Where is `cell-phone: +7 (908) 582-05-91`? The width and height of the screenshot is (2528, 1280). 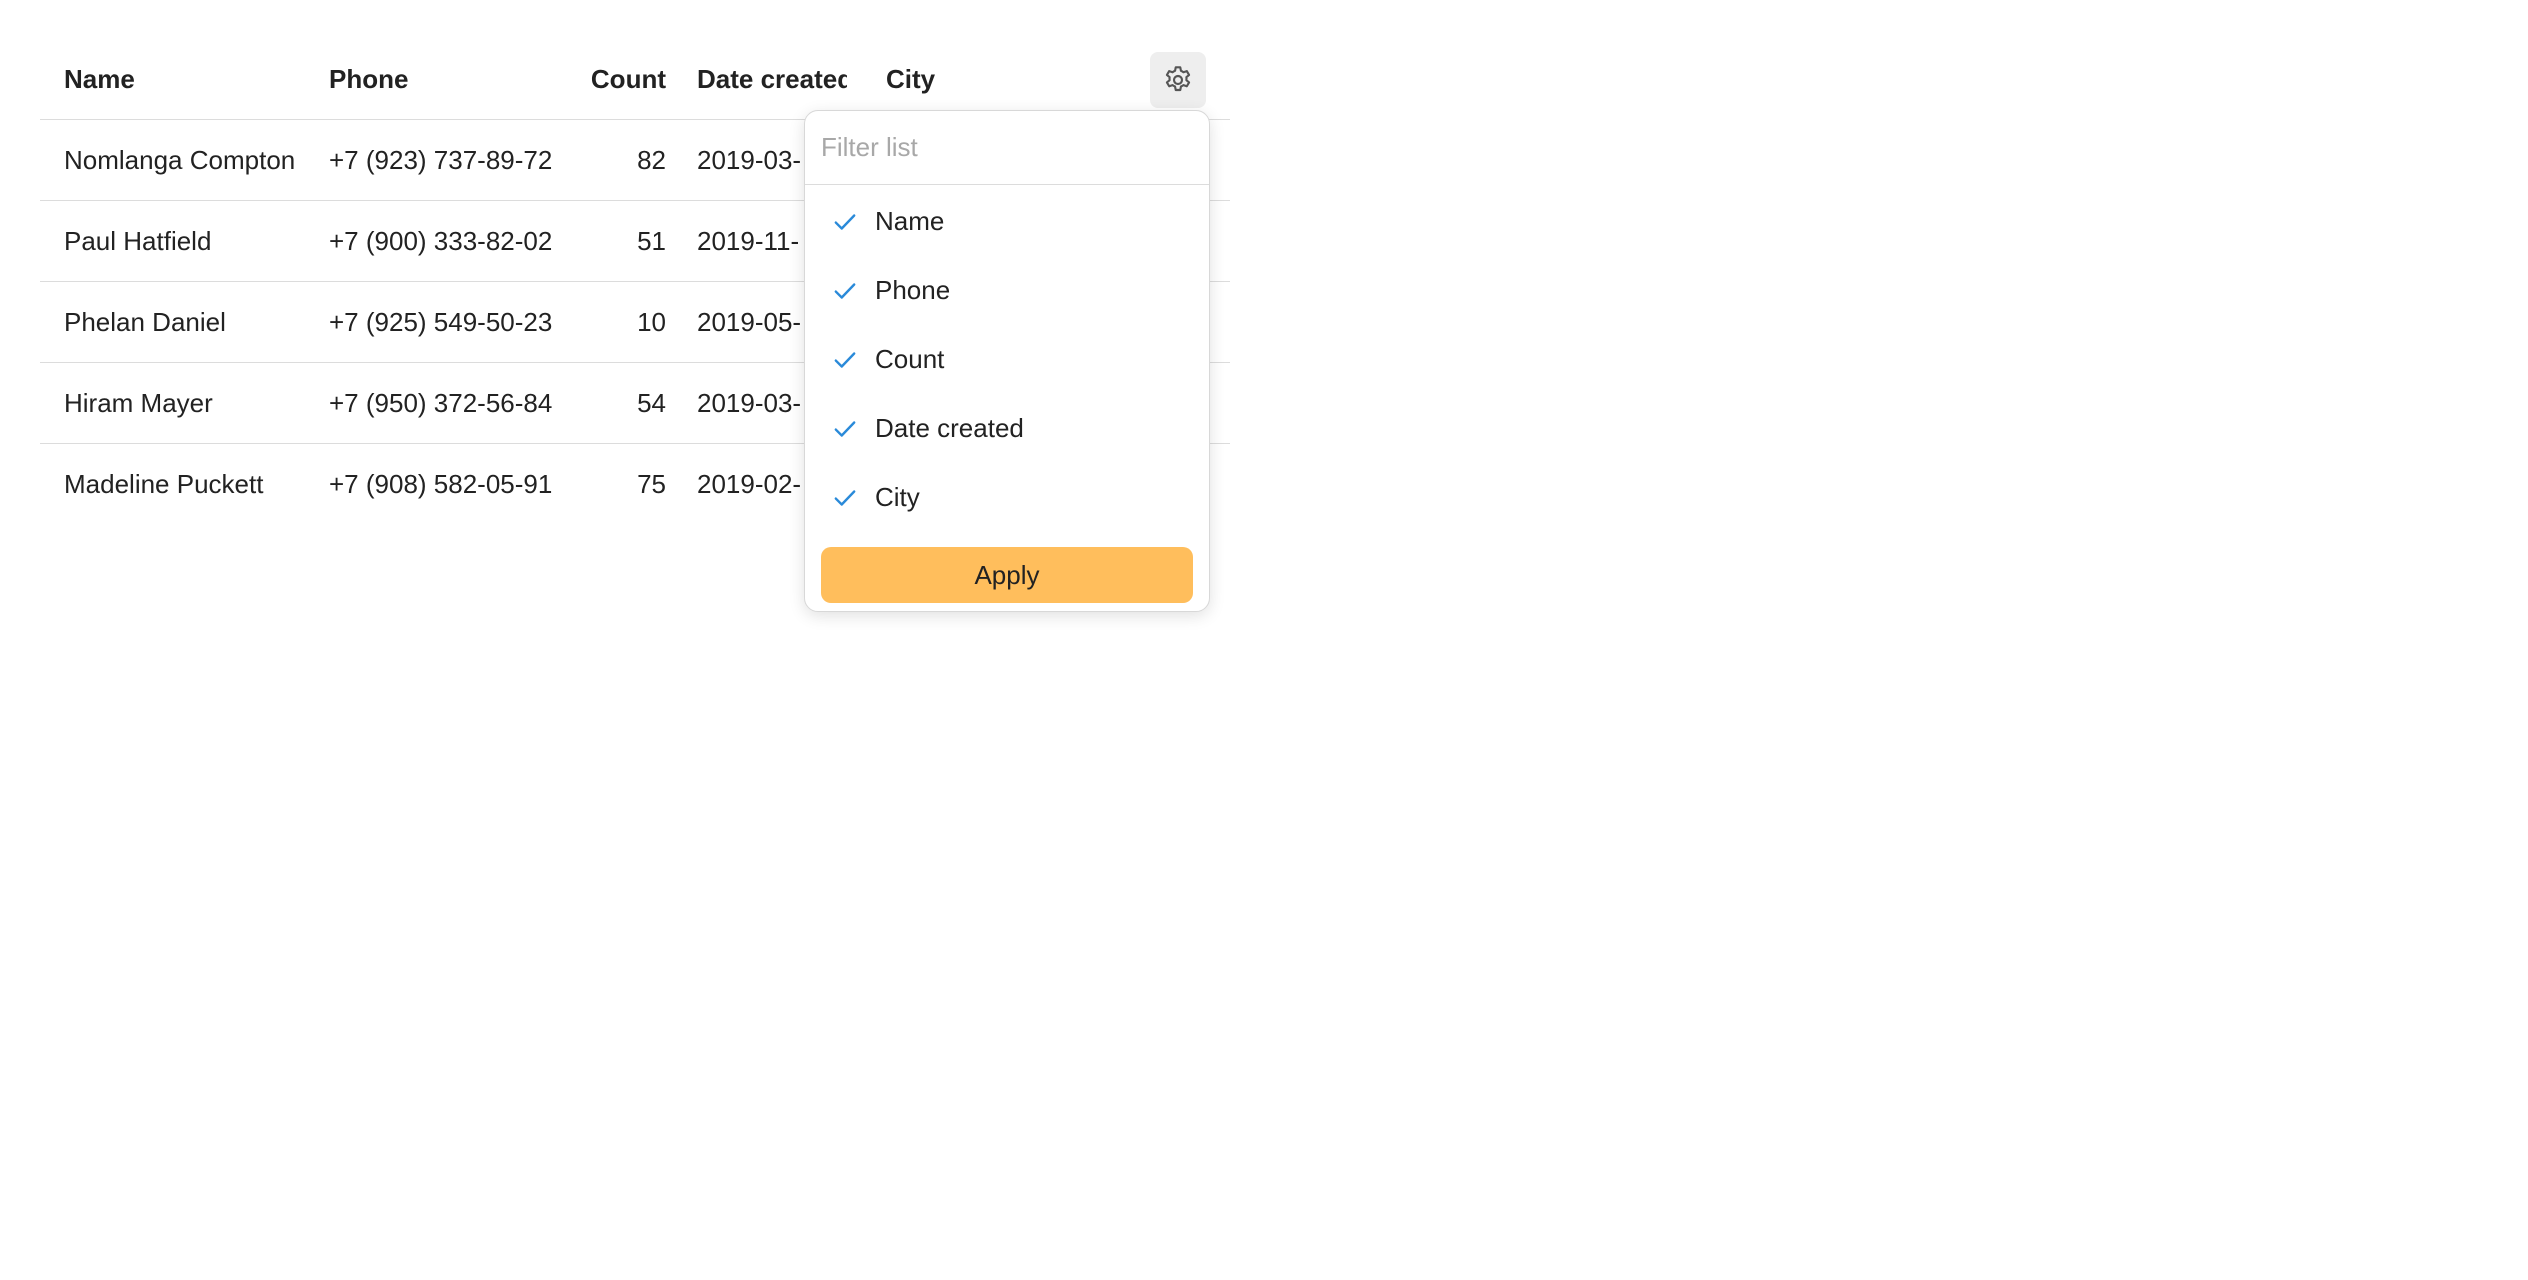 cell-phone: +7 (908) 582-05-91 is located at coordinates (441, 483).